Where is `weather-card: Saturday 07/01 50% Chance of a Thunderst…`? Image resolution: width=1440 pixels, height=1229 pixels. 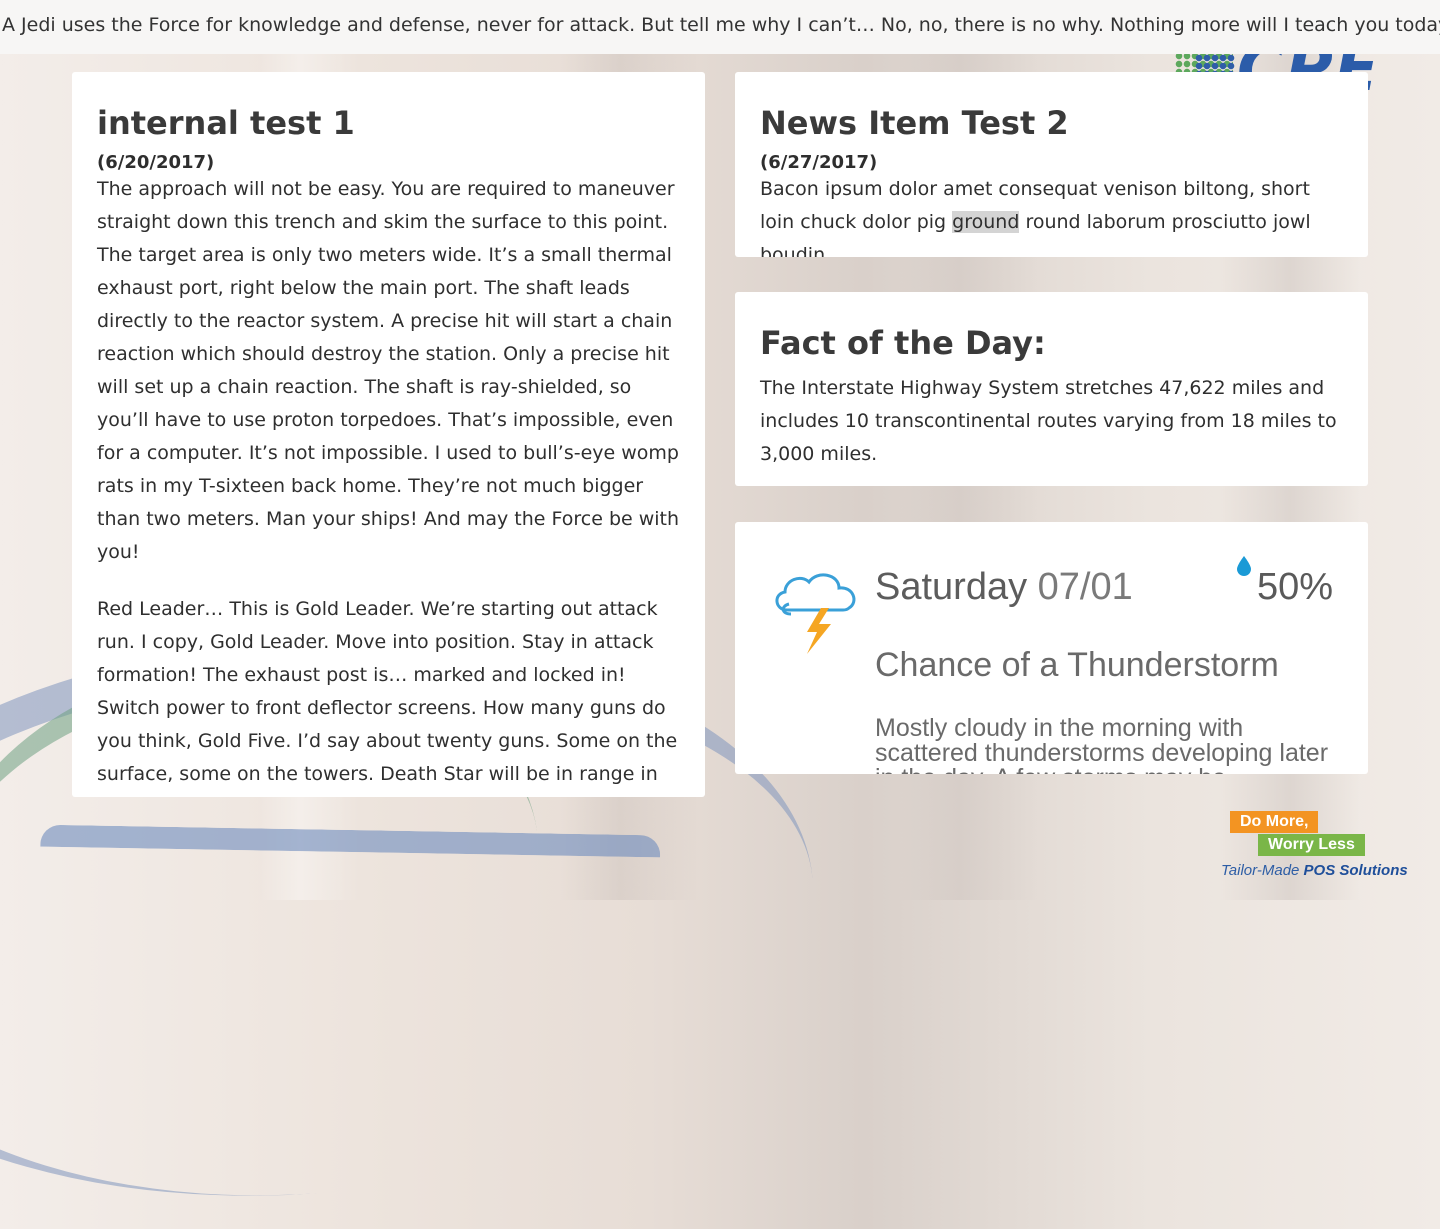 weather-card: Saturday 07/01 50% Chance of a Thunderst… is located at coordinates (1051, 648).